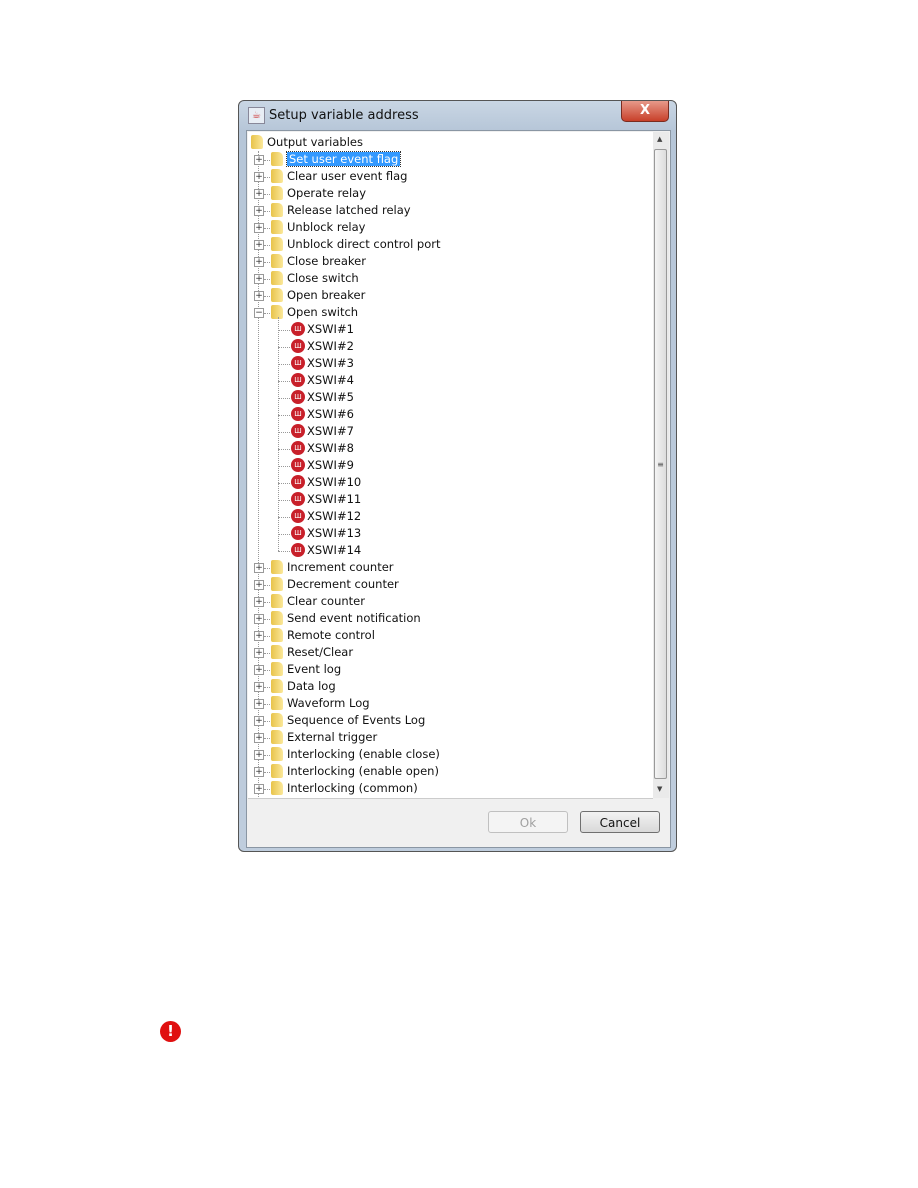 This screenshot has height=1188, width=918. I want to click on tree-folder-item: Output variables, so click(315, 142).